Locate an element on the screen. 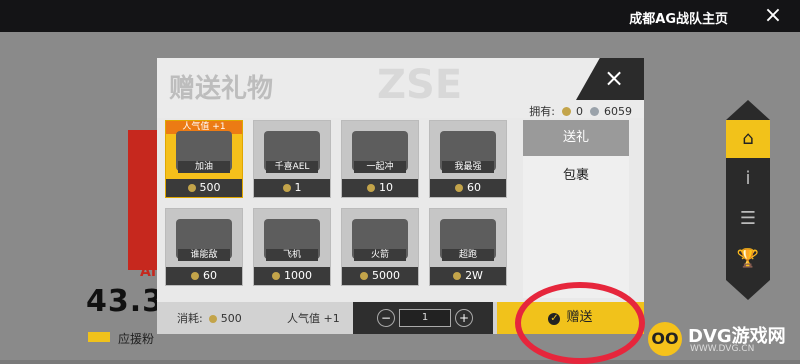 The image size is (800, 364). gift-price: 10 is located at coordinates (380, 188).